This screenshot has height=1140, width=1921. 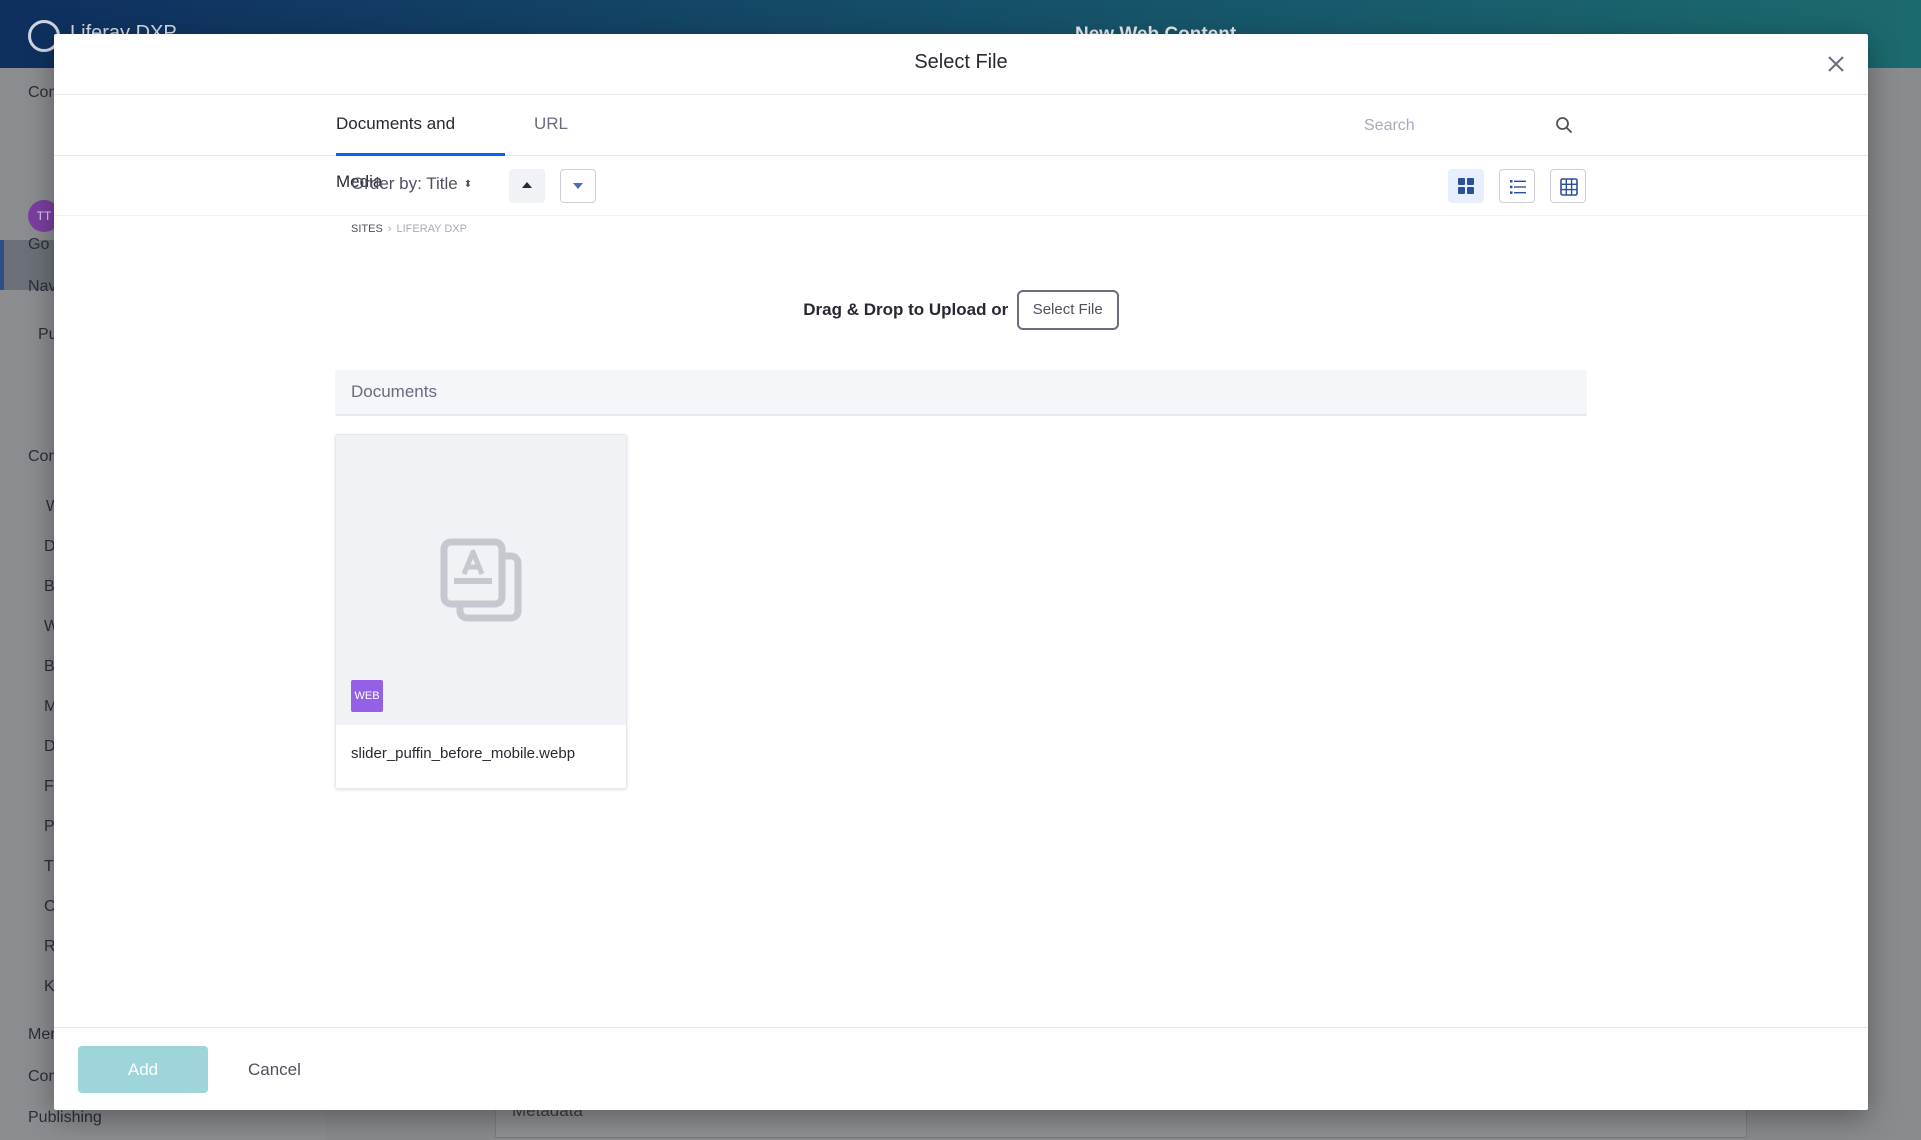 I want to click on caret-up-icon, so click(x=527, y=185).